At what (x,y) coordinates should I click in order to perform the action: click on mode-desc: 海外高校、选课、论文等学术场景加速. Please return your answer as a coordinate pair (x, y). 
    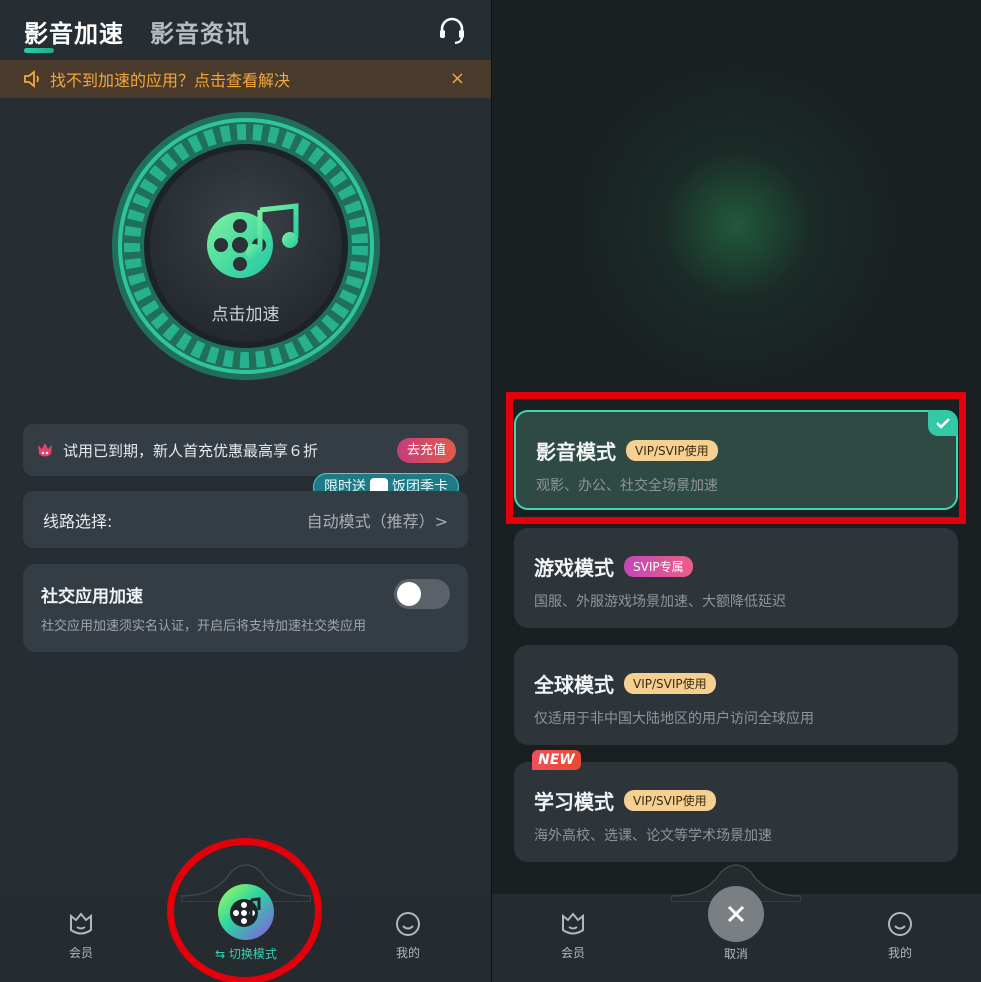
    Looking at the image, I should click on (653, 836).